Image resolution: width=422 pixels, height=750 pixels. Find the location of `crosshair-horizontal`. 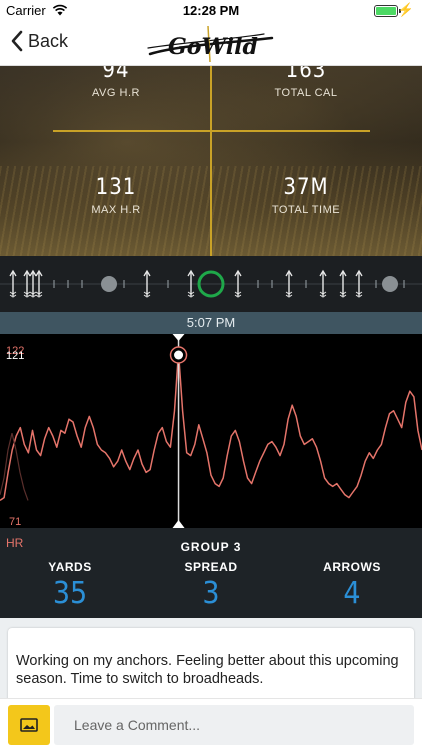

crosshair-horizontal is located at coordinates (211, 131).